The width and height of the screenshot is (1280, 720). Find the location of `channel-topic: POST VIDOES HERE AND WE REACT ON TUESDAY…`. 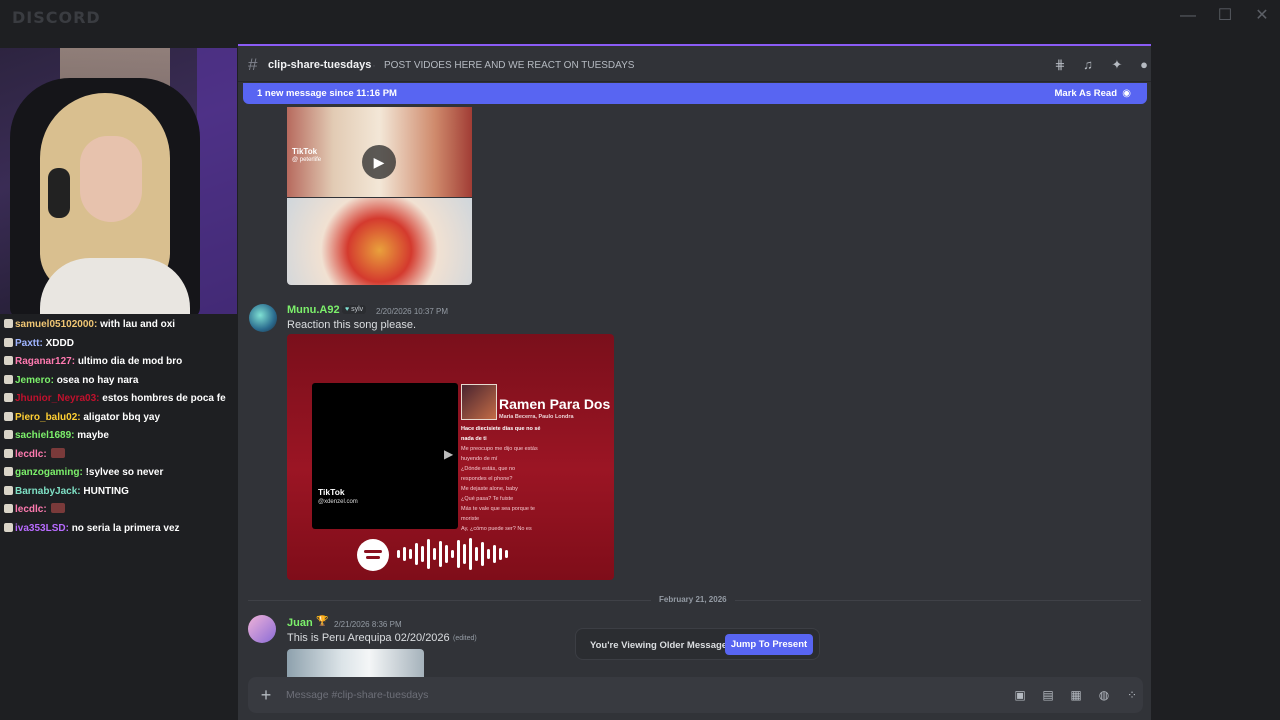

channel-topic: POST VIDOES HERE AND WE REACT ON TUESDAY… is located at coordinates (509, 65).